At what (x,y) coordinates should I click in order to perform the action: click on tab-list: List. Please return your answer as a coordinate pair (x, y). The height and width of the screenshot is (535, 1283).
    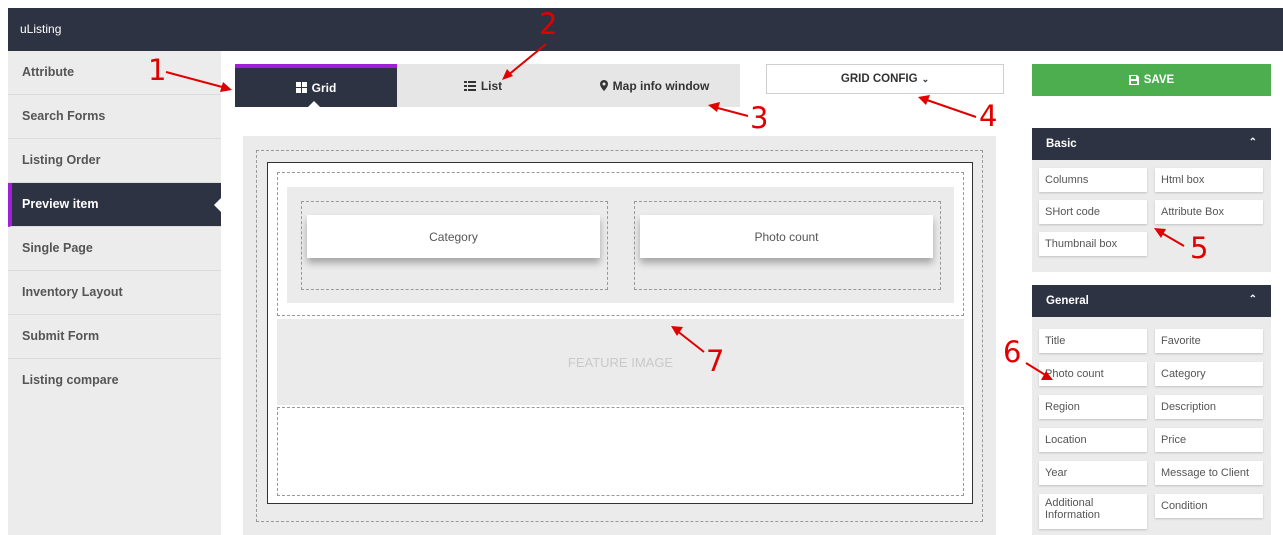
    Looking at the image, I should click on (483, 85).